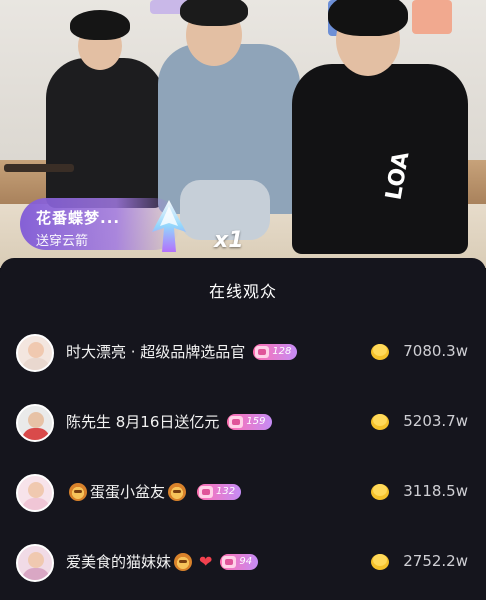  What do you see at coordinates (435, 351) in the screenshot?
I see `contribution-value: 7080.3w` at bounding box center [435, 351].